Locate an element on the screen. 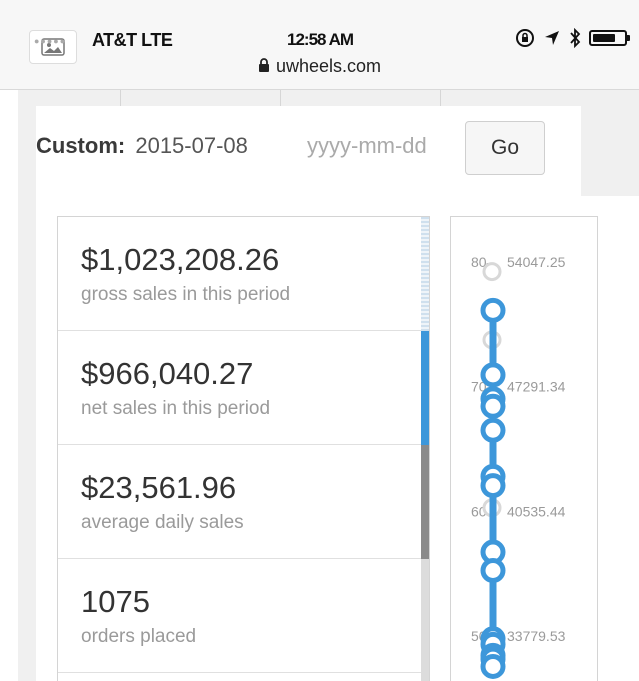 The width and height of the screenshot is (639, 681). ghost-point is located at coordinates (492, 272).